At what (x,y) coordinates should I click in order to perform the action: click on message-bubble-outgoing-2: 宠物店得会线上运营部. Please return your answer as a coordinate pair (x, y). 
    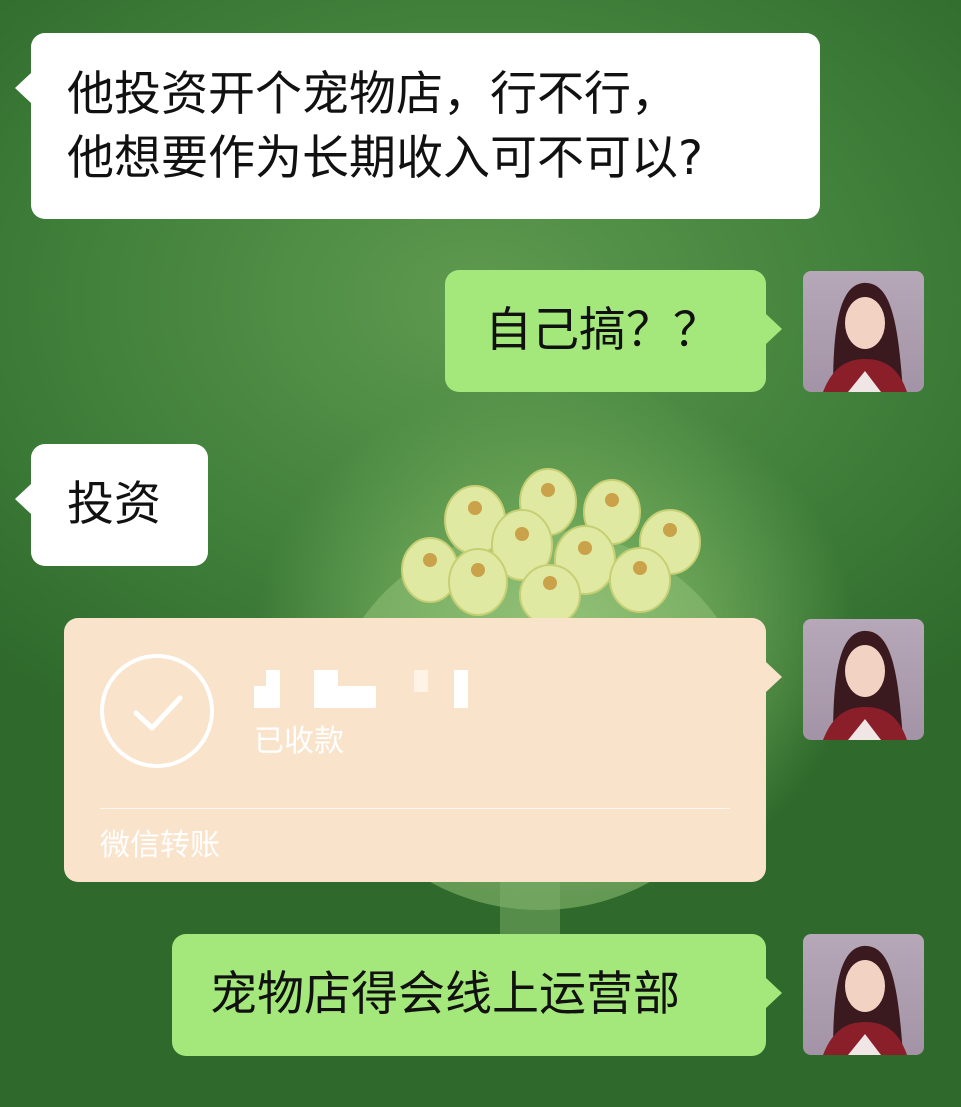
    Looking at the image, I should click on (477, 995).